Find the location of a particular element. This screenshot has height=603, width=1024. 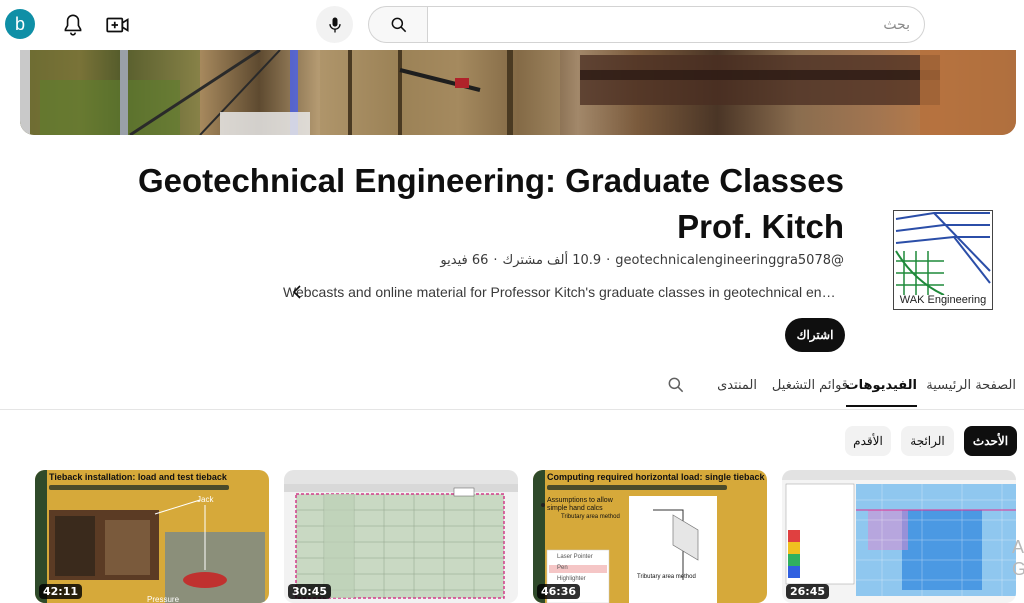

video-duration: 26:45 is located at coordinates (808, 591).